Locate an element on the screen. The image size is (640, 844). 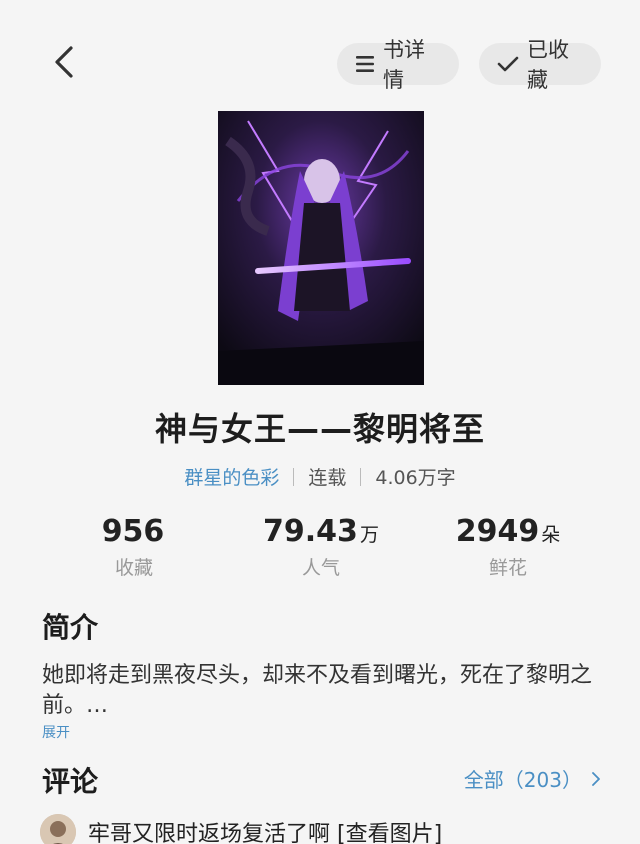
stat-flowers: 2949 朵 鲜花 is located at coordinates (508, 547).